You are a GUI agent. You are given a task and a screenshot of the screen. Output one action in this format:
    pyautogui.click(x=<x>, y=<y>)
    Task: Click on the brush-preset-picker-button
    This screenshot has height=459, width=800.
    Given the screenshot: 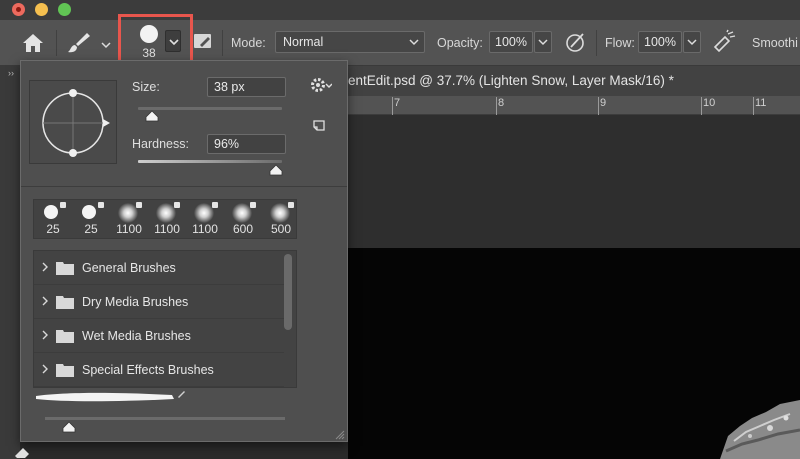 What is the action you would take?
    pyautogui.click(x=173, y=41)
    